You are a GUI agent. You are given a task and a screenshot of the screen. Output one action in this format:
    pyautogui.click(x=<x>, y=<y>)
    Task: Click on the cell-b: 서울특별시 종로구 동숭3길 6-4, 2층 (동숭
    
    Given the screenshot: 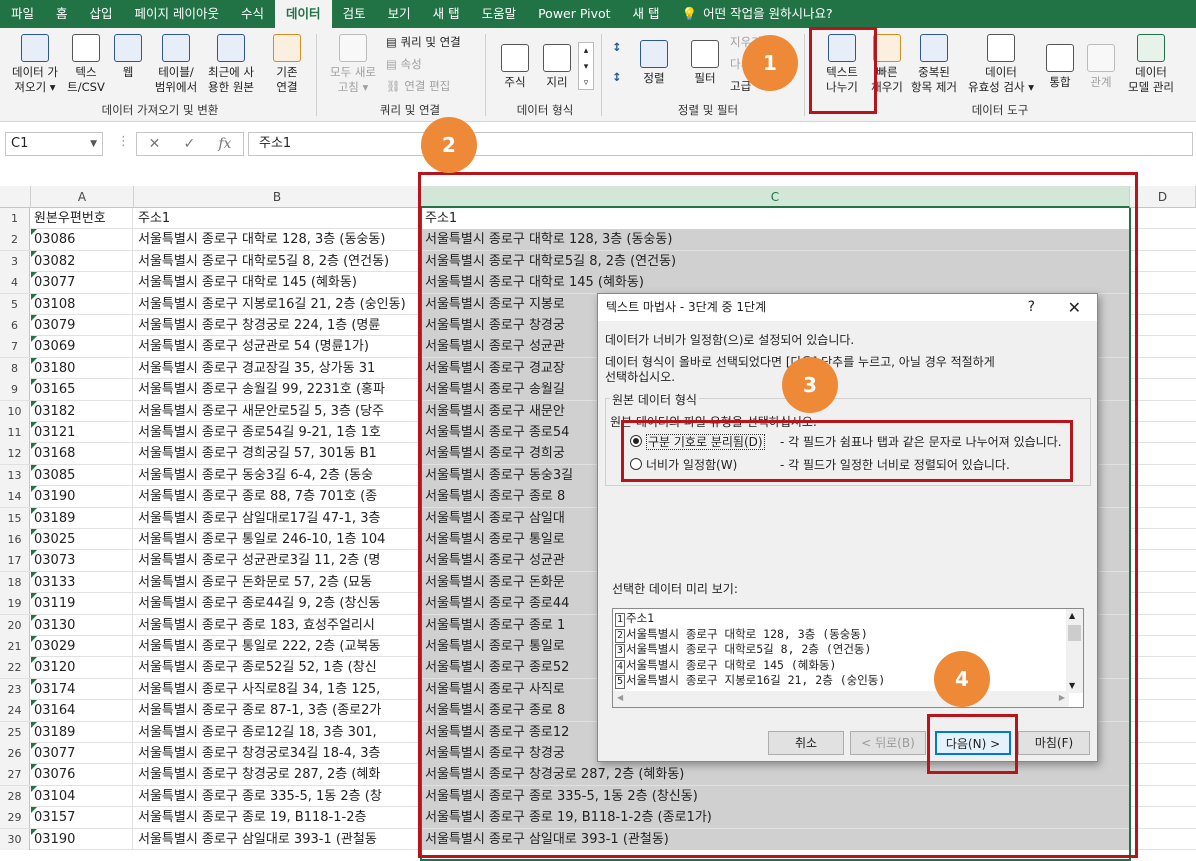 What is the action you would take?
    pyautogui.click(x=277, y=475)
    